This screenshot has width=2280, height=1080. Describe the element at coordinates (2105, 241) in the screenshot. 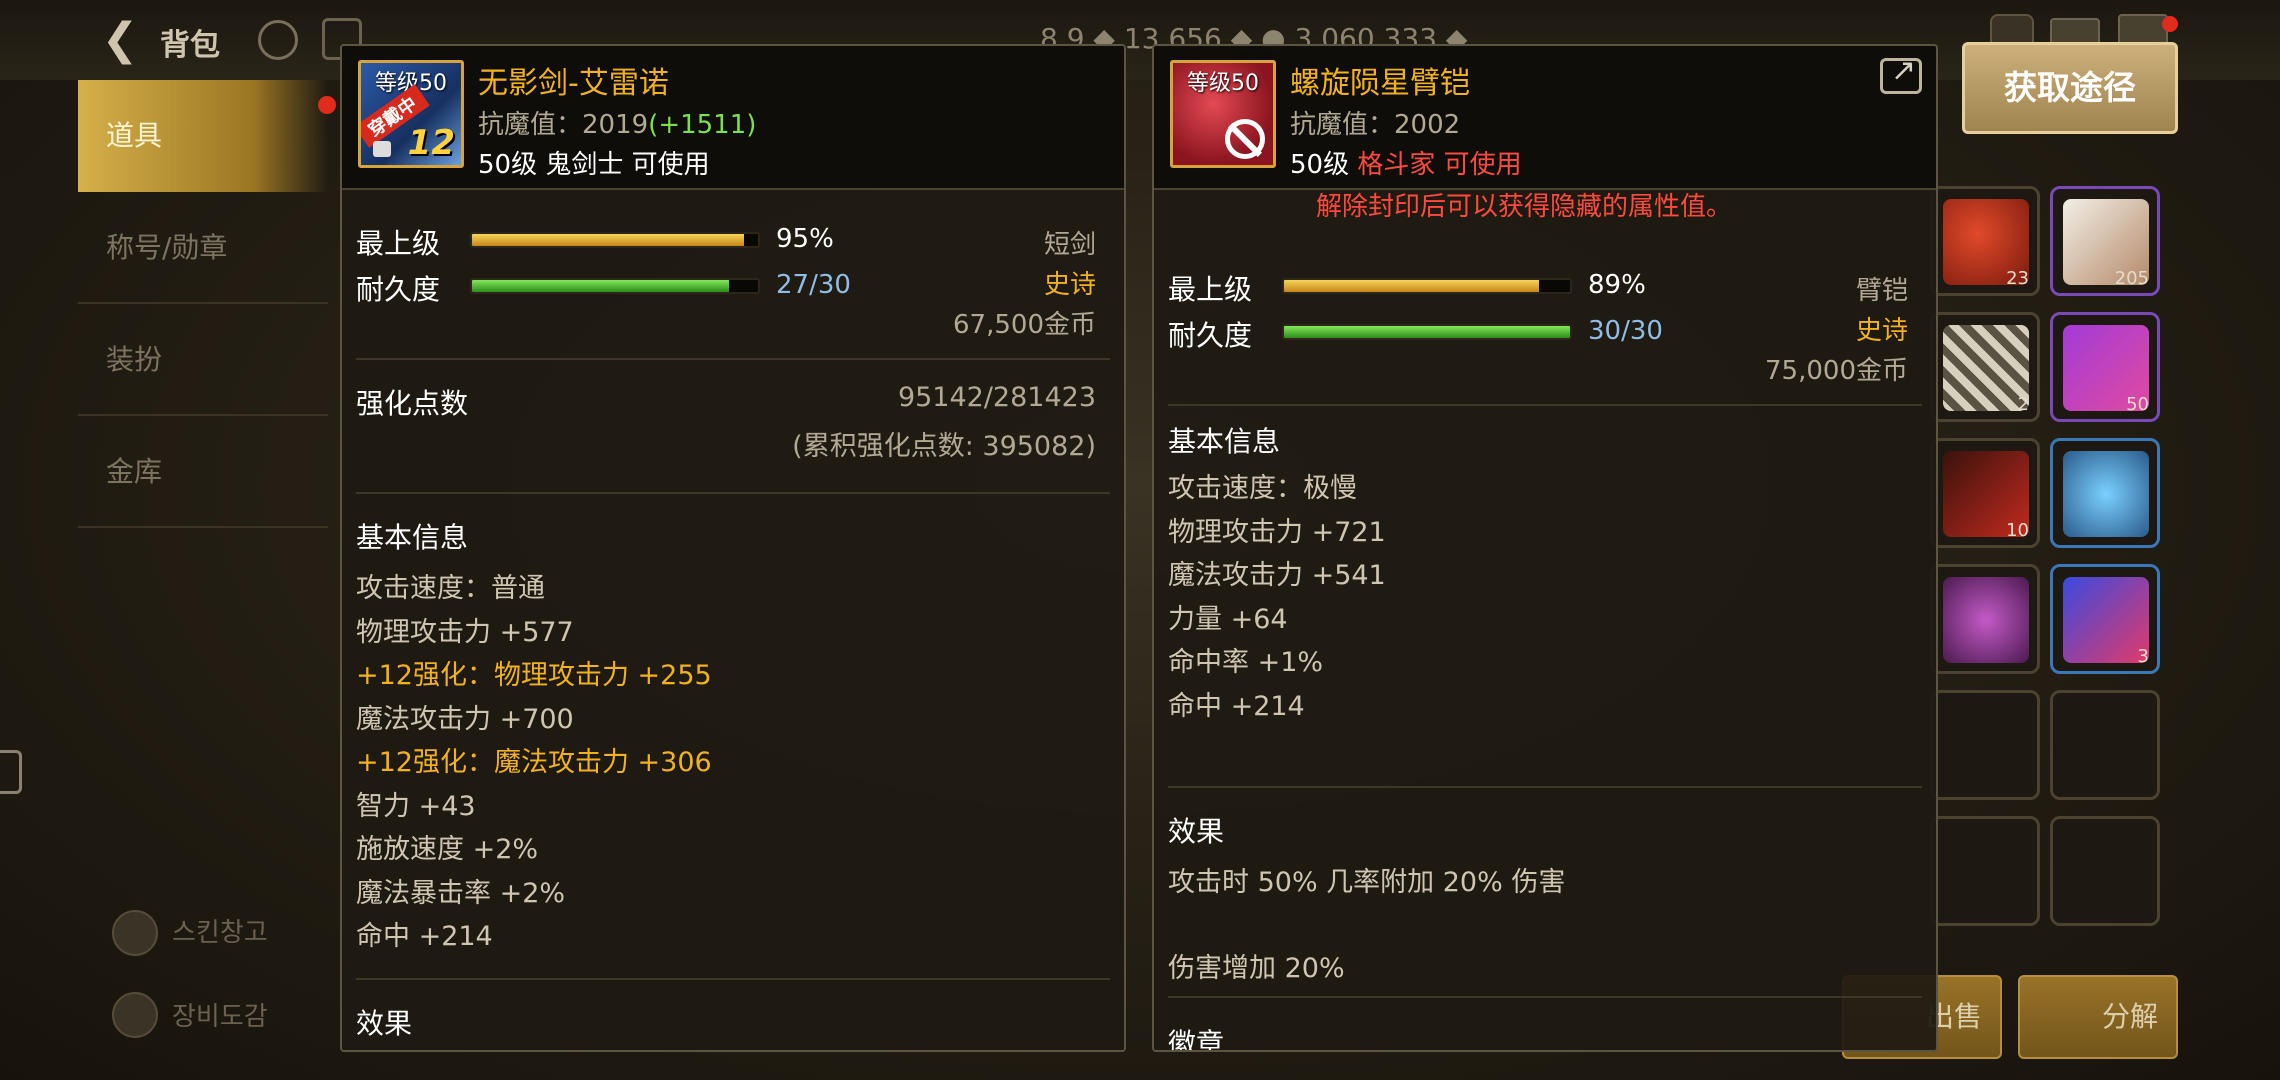

I see `inventory-slot: 205` at that location.